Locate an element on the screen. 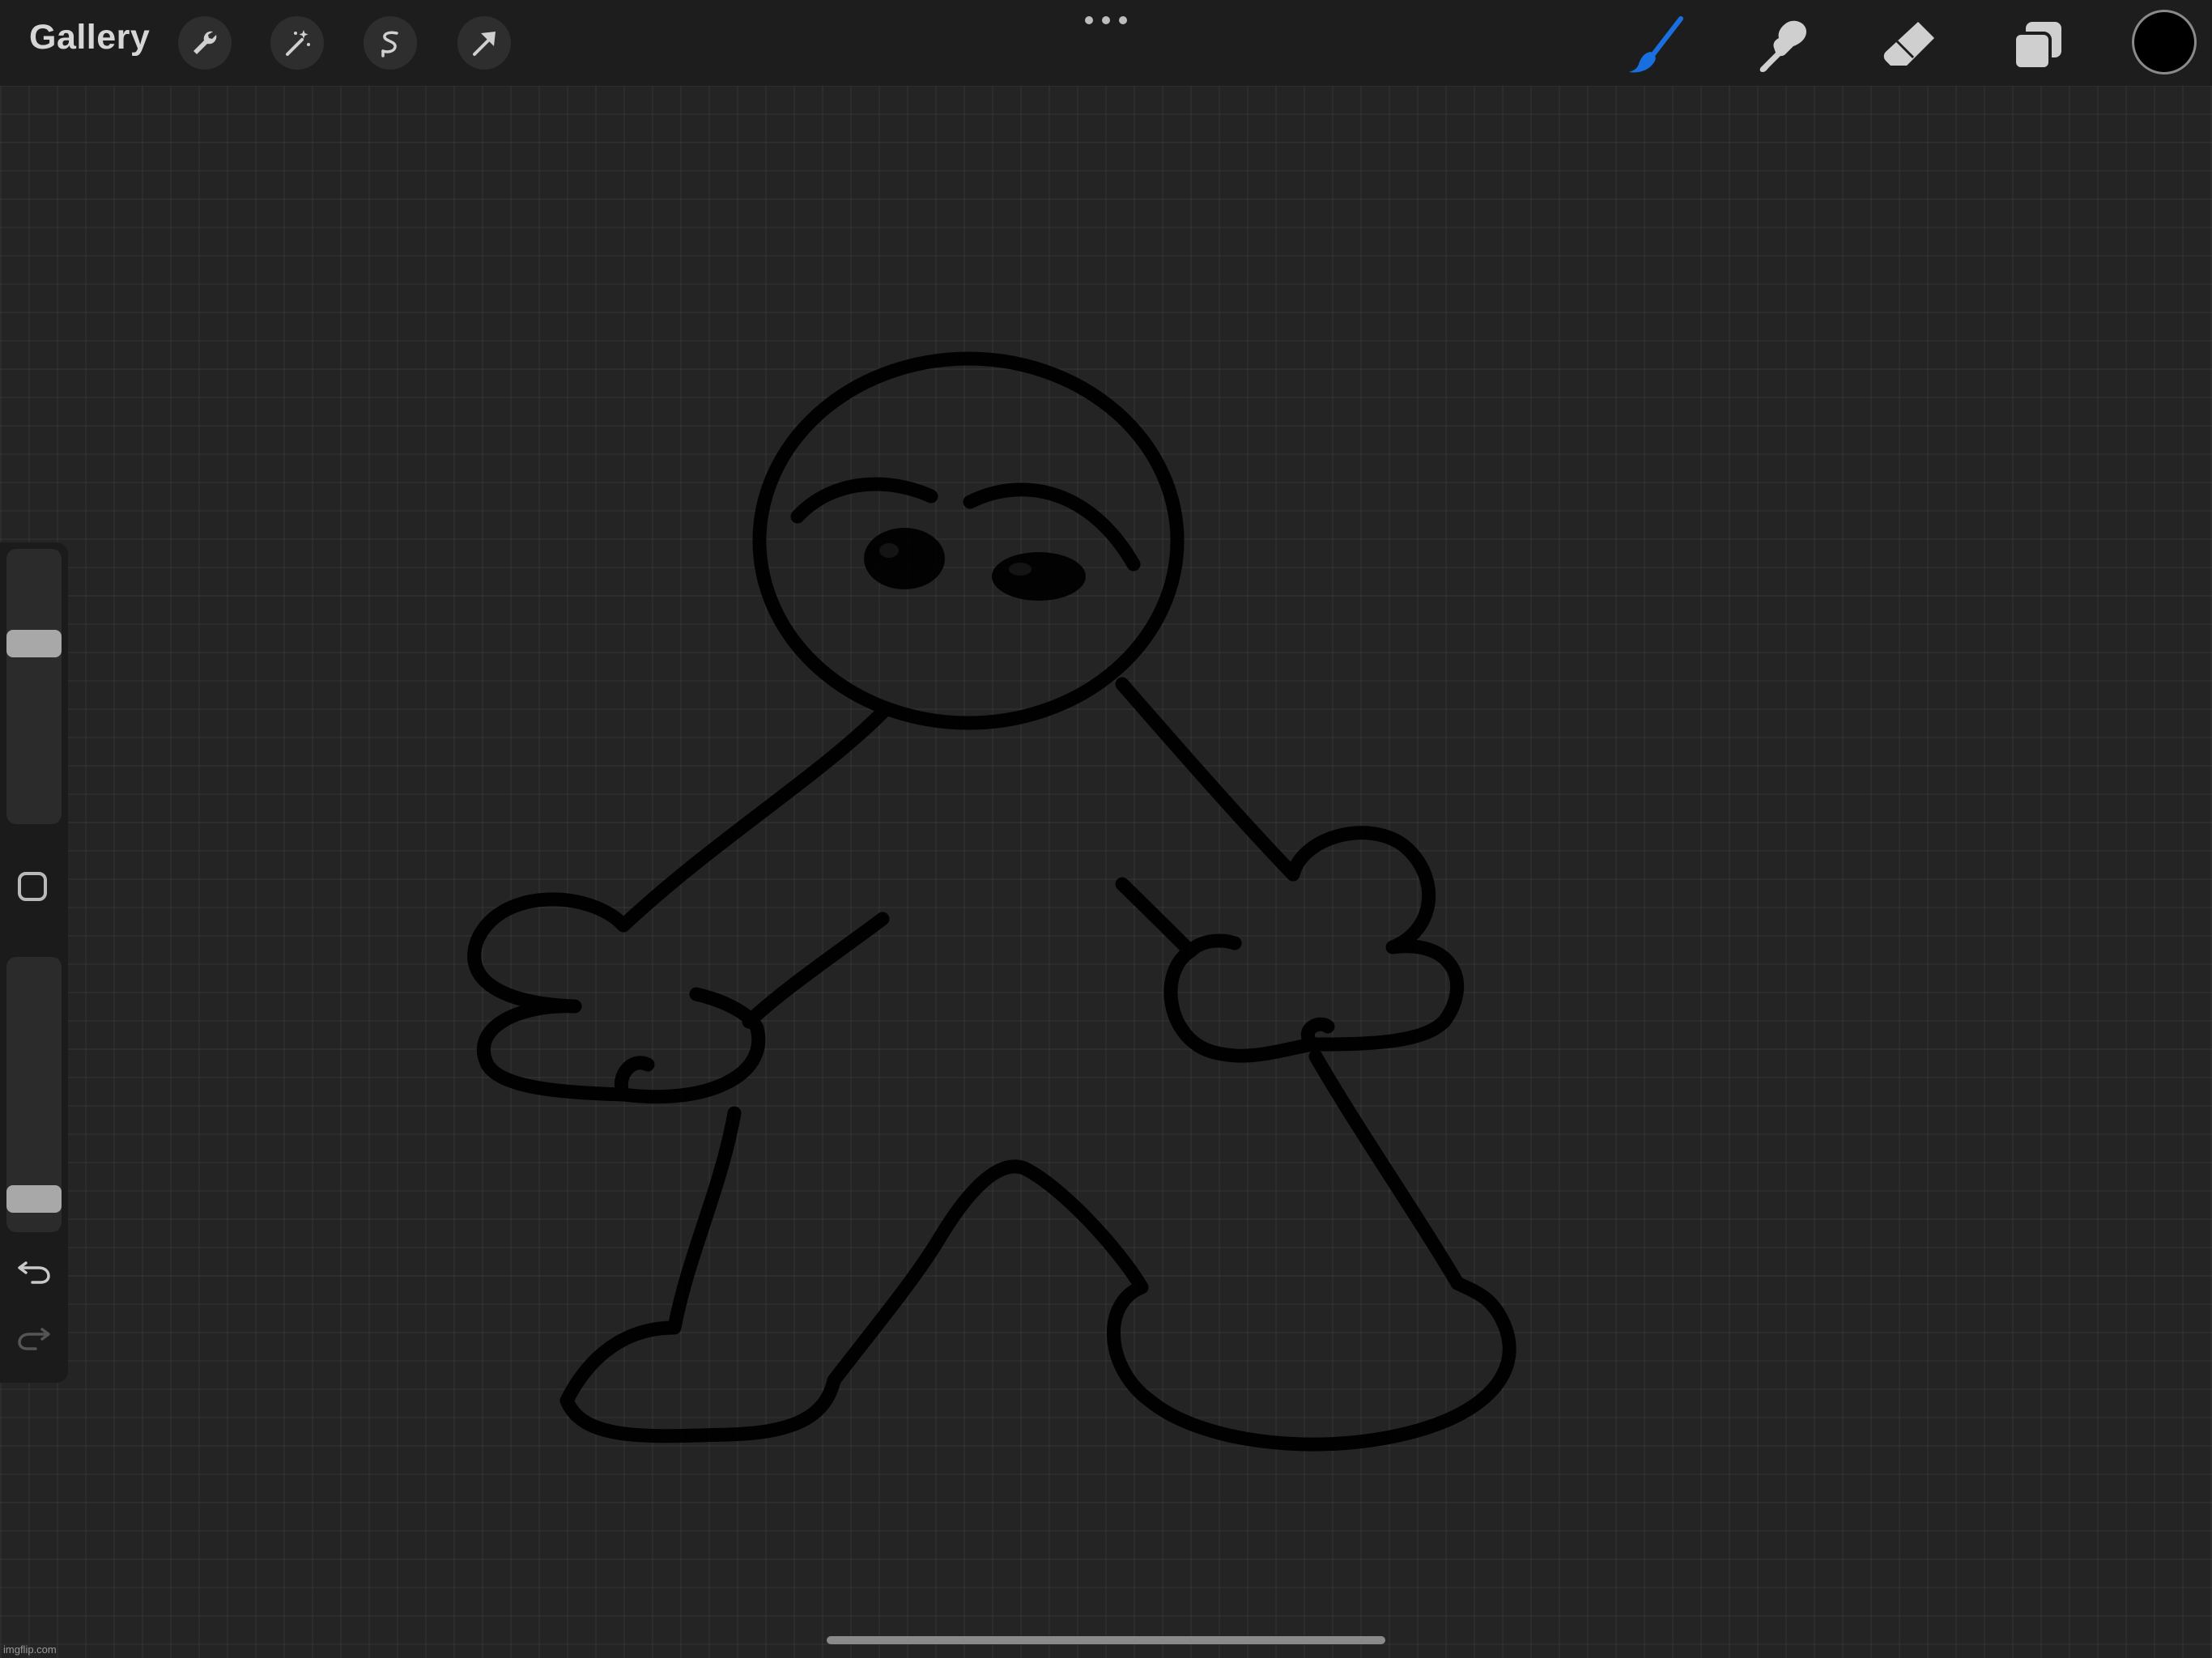 This screenshot has width=2212, height=1658. left-arm-lower-stroke is located at coordinates (816, 970).